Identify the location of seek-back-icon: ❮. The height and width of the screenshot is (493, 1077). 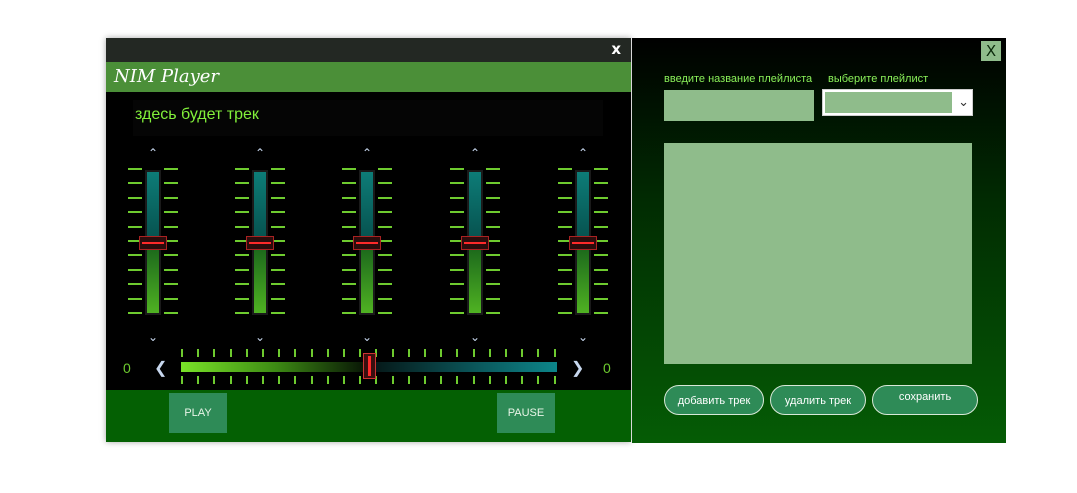
(160, 368).